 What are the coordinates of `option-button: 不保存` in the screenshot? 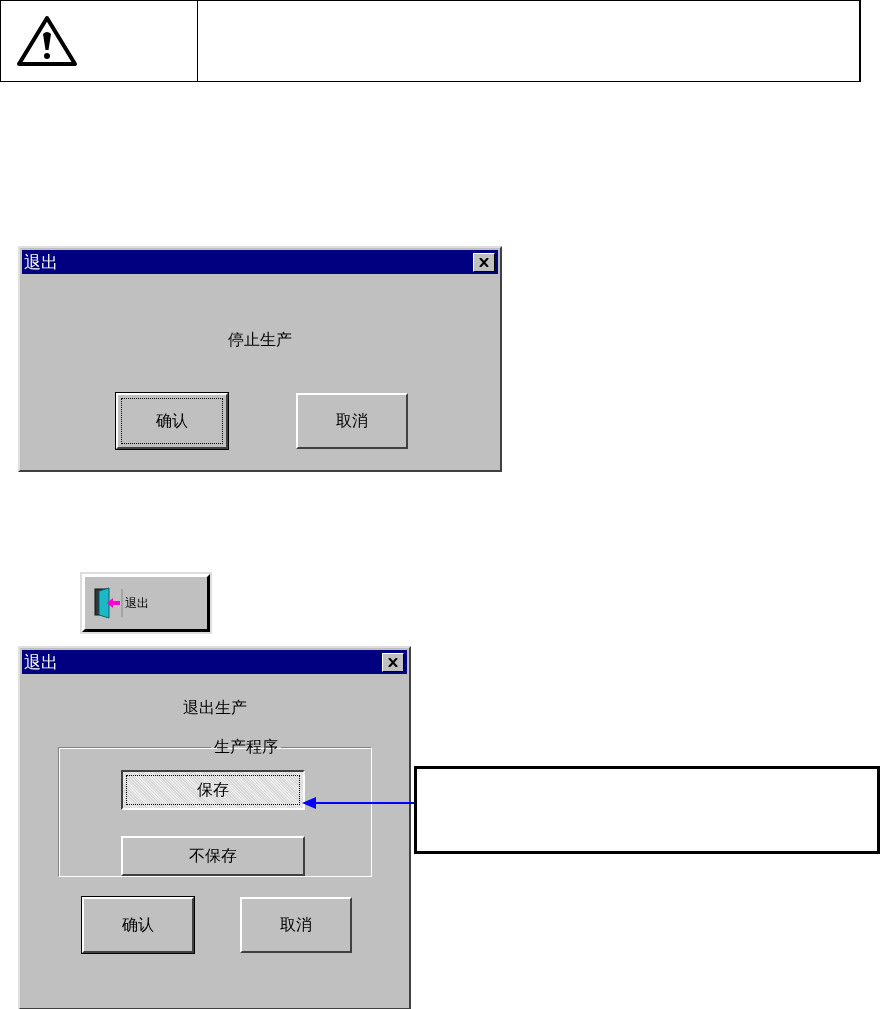 It's located at (213, 856).